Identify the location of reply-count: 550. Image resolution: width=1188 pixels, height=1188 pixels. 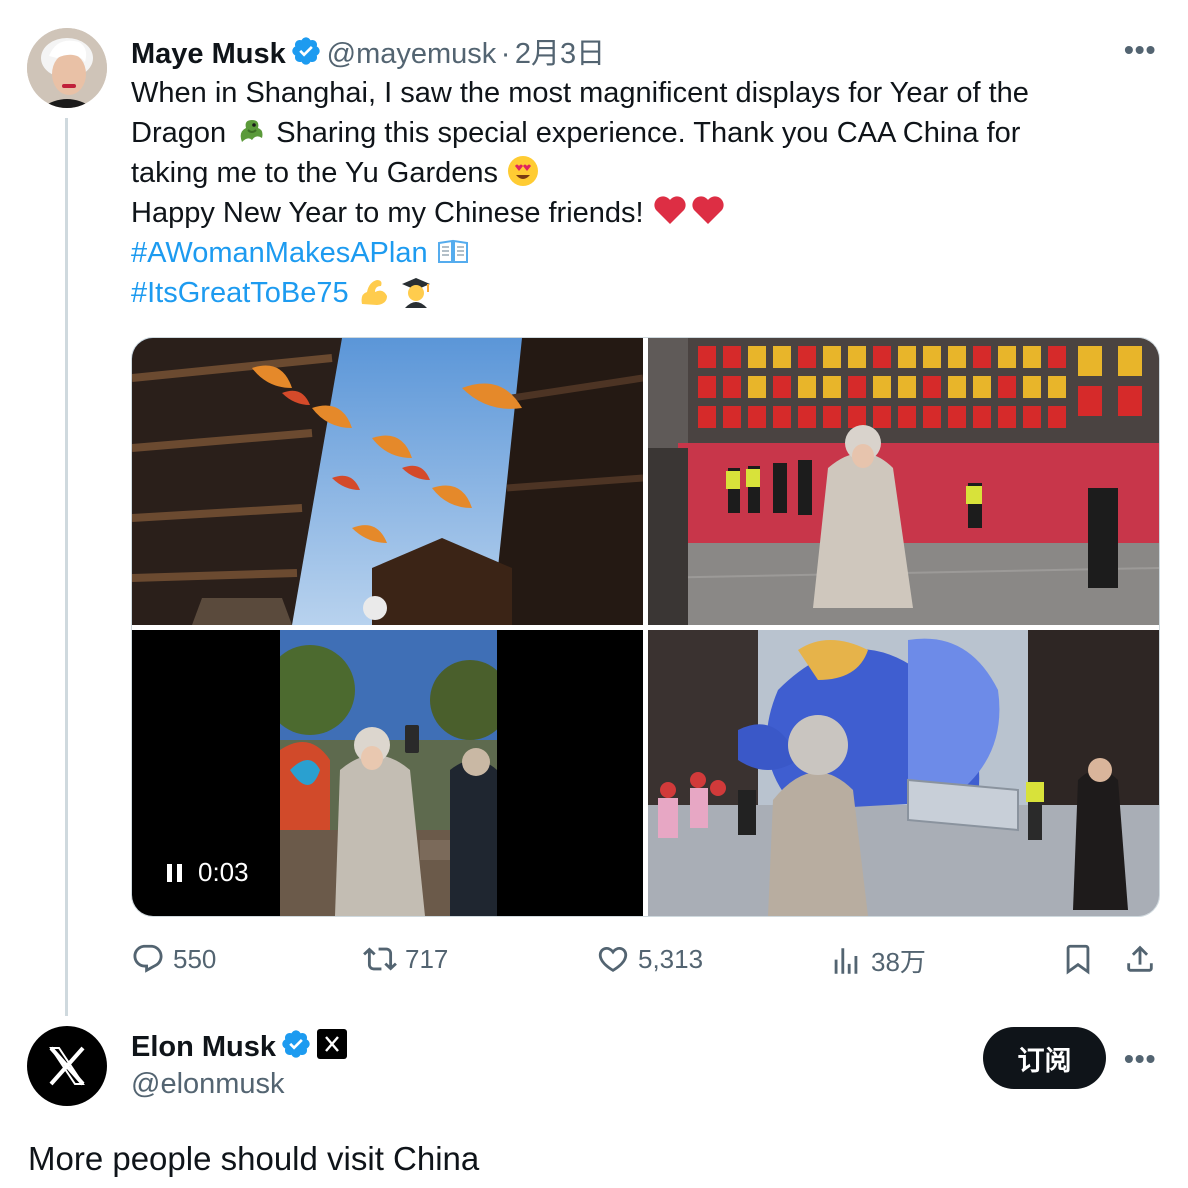
(195, 958).